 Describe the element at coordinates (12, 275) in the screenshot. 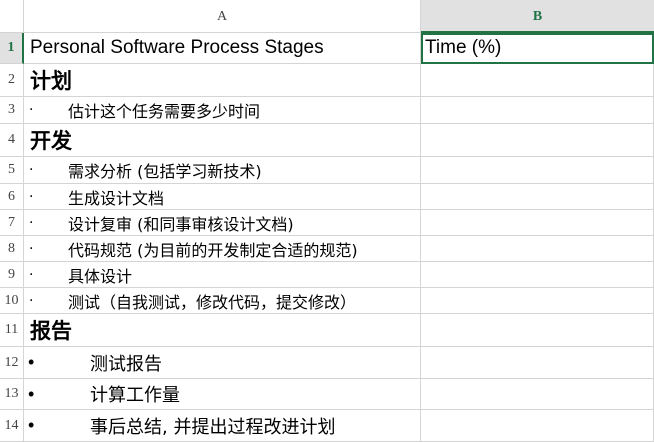

I see `row-header: 9` at that location.